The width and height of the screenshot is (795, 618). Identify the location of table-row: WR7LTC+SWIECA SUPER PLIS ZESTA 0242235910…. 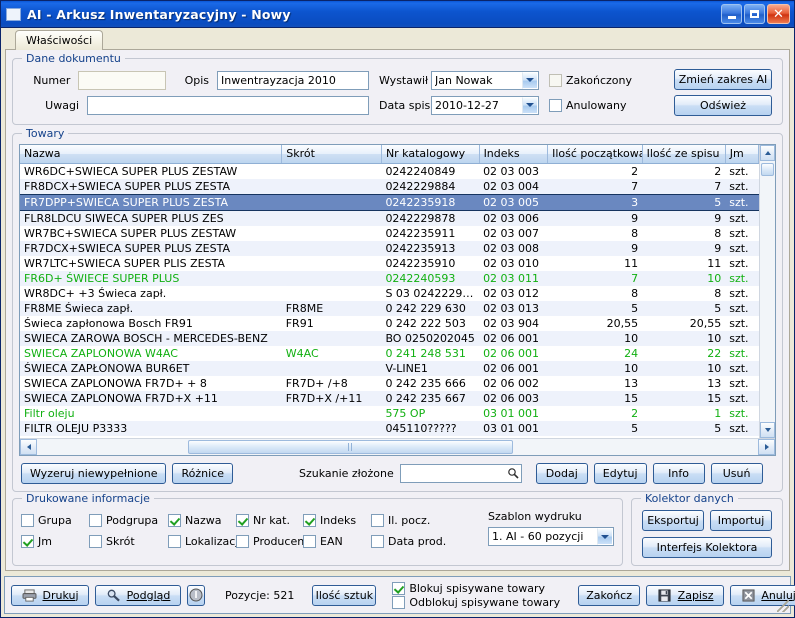
(389, 263).